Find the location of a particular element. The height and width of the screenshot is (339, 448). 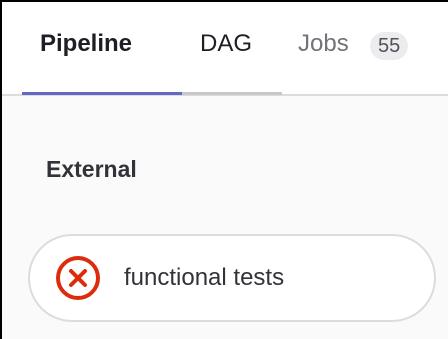

status-failed-icon is located at coordinates (78, 278).